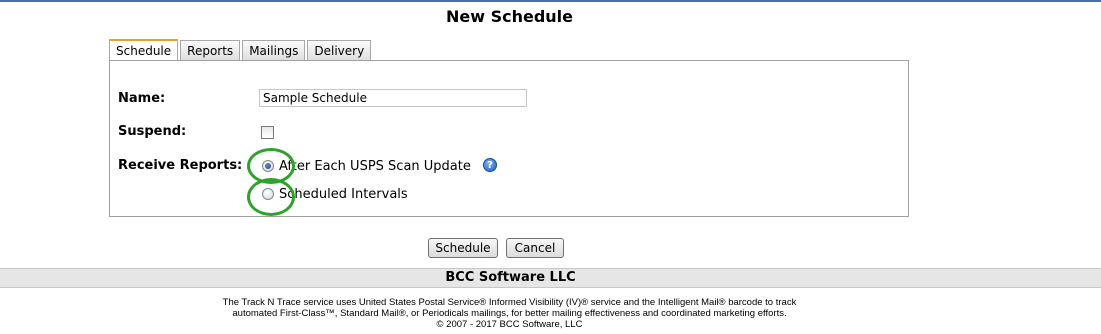 The height and width of the screenshot is (334, 1101). What do you see at coordinates (535, 248) in the screenshot?
I see `cancel-button: Cancel` at bounding box center [535, 248].